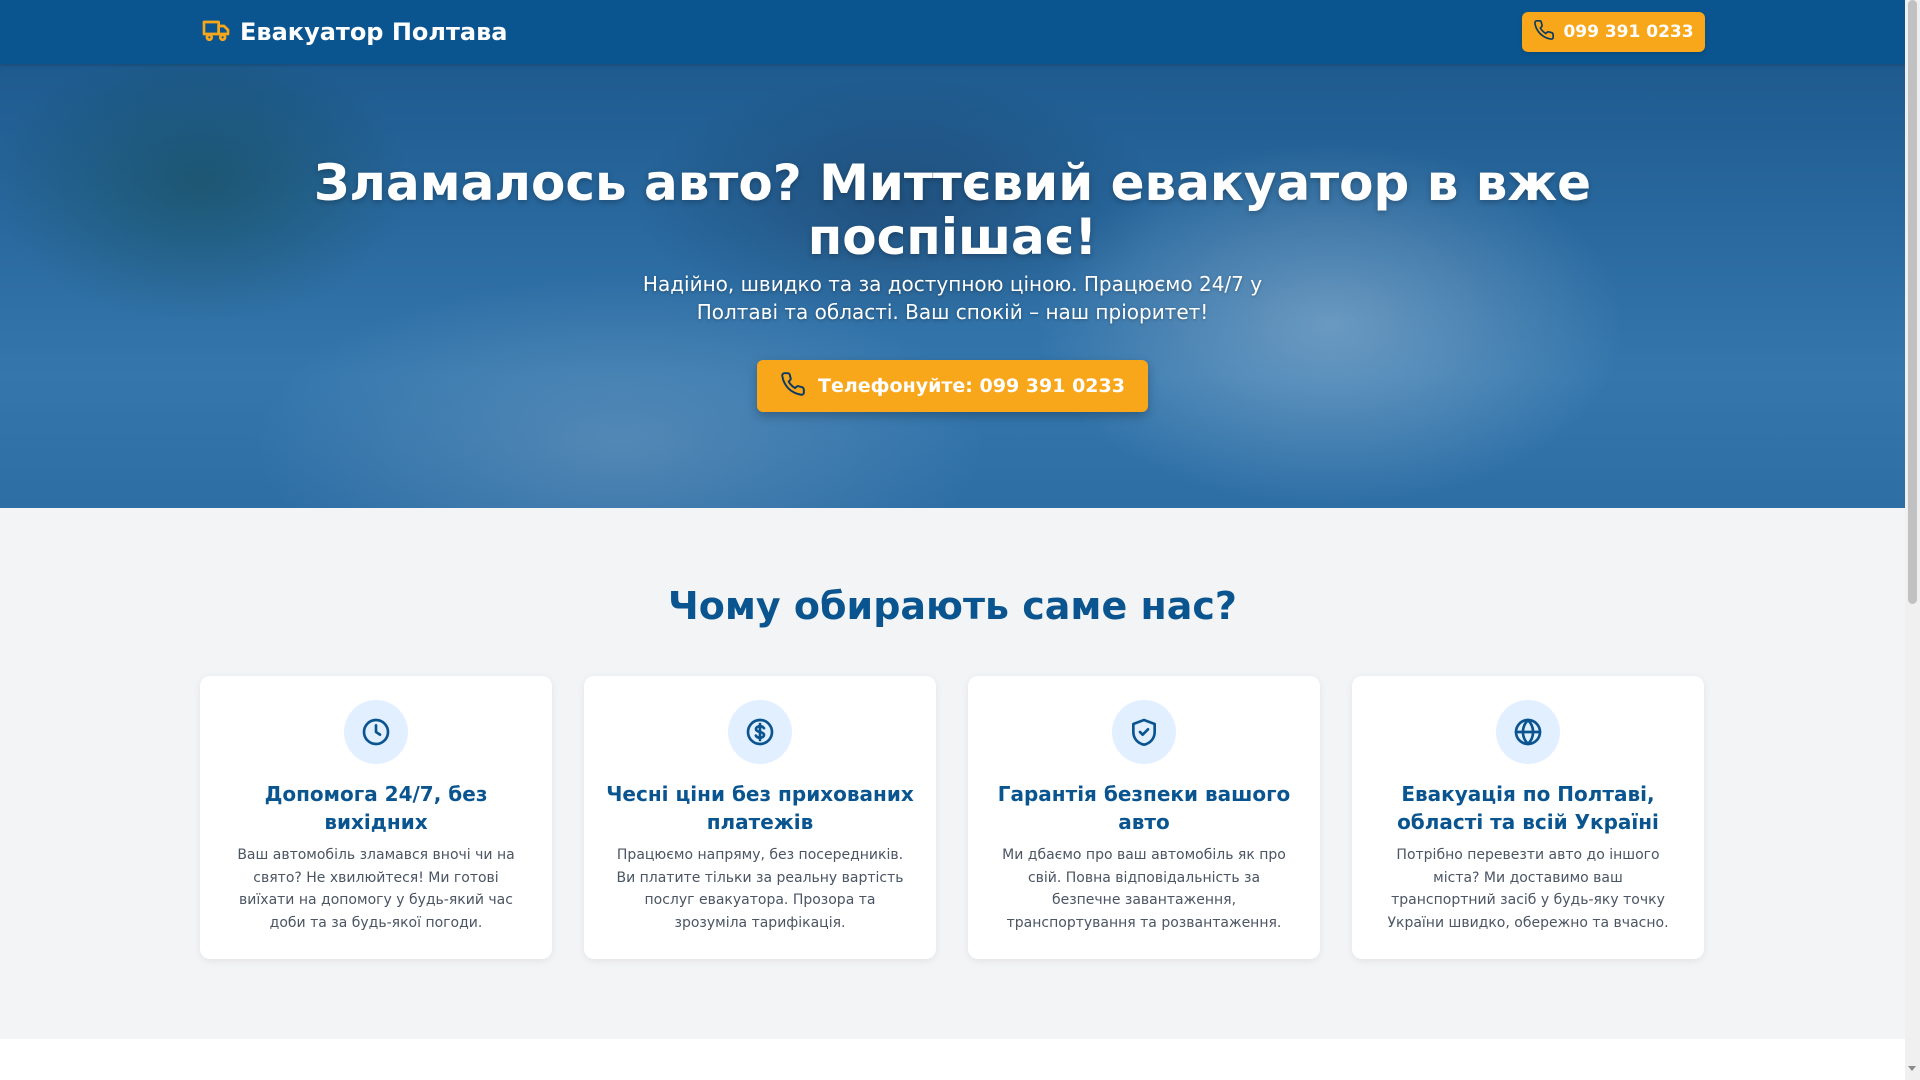  I want to click on feature-card-title: Допомога 24/7, без вихідних, so click(376, 808).